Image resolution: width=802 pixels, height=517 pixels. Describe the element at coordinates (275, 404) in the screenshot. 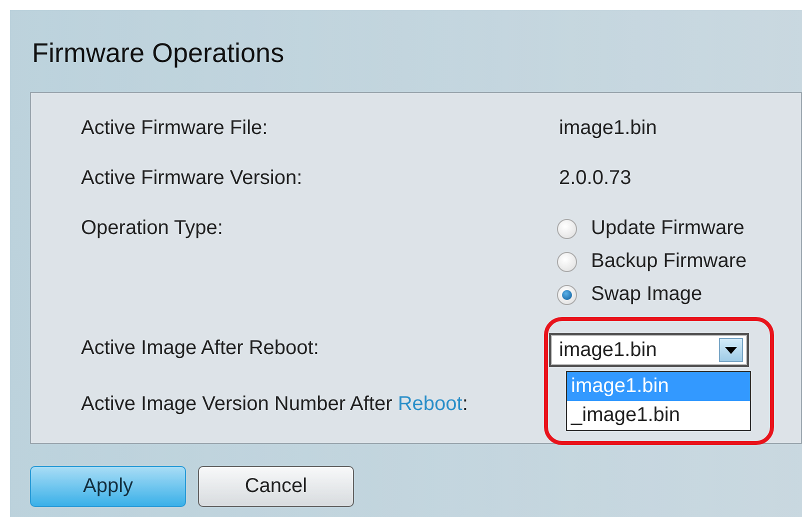

I see `field-label: Active Image Version Number After Reboot:` at that location.